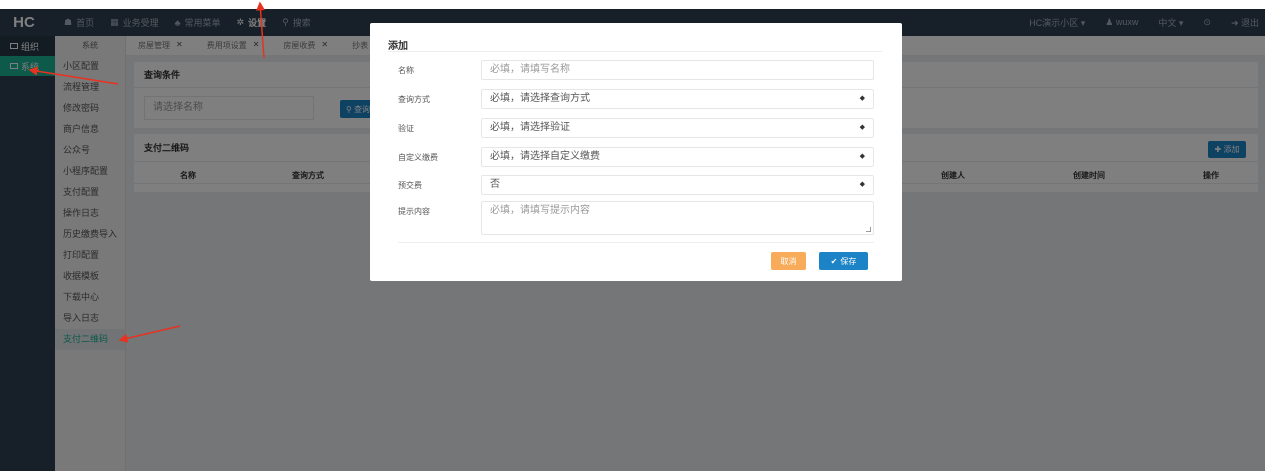 The image size is (1265, 471). Describe the element at coordinates (677, 185) in the screenshot. I see `prepay-select: 否 ◆` at that location.